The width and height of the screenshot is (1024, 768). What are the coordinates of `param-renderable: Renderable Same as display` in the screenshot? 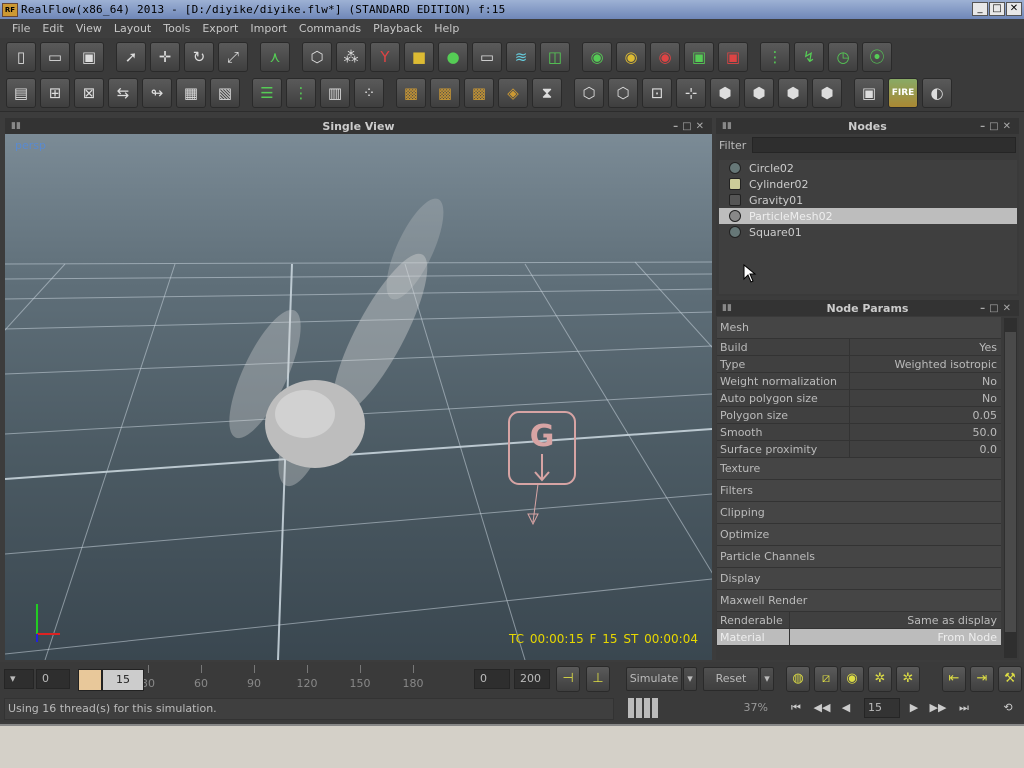 It's located at (859, 620).